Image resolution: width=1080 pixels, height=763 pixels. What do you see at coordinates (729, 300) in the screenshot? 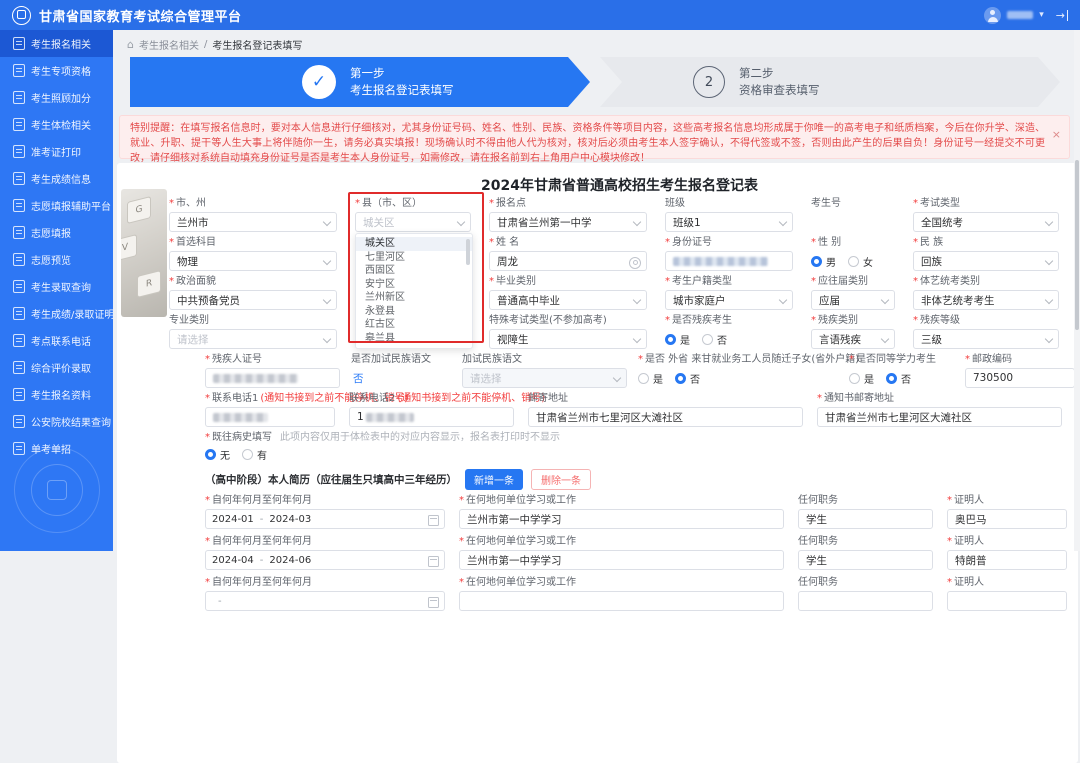
I see `hukou-type-select: 城市家庭户` at bounding box center [729, 300].